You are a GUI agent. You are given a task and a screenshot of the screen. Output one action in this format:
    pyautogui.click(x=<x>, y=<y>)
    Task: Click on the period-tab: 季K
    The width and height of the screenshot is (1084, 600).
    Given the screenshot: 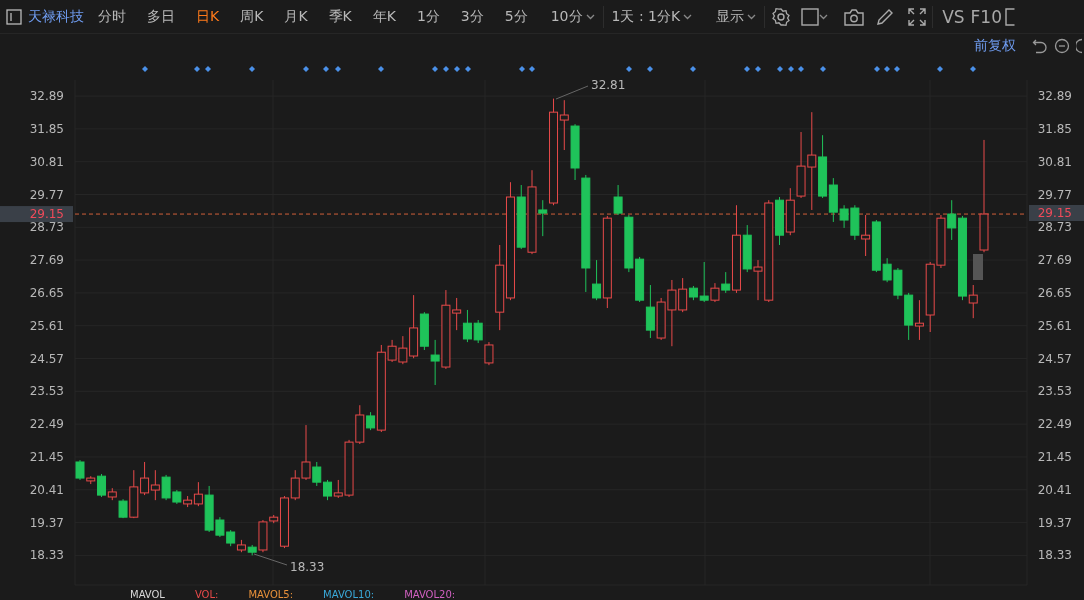 What is the action you would take?
    pyautogui.click(x=340, y=16)
    